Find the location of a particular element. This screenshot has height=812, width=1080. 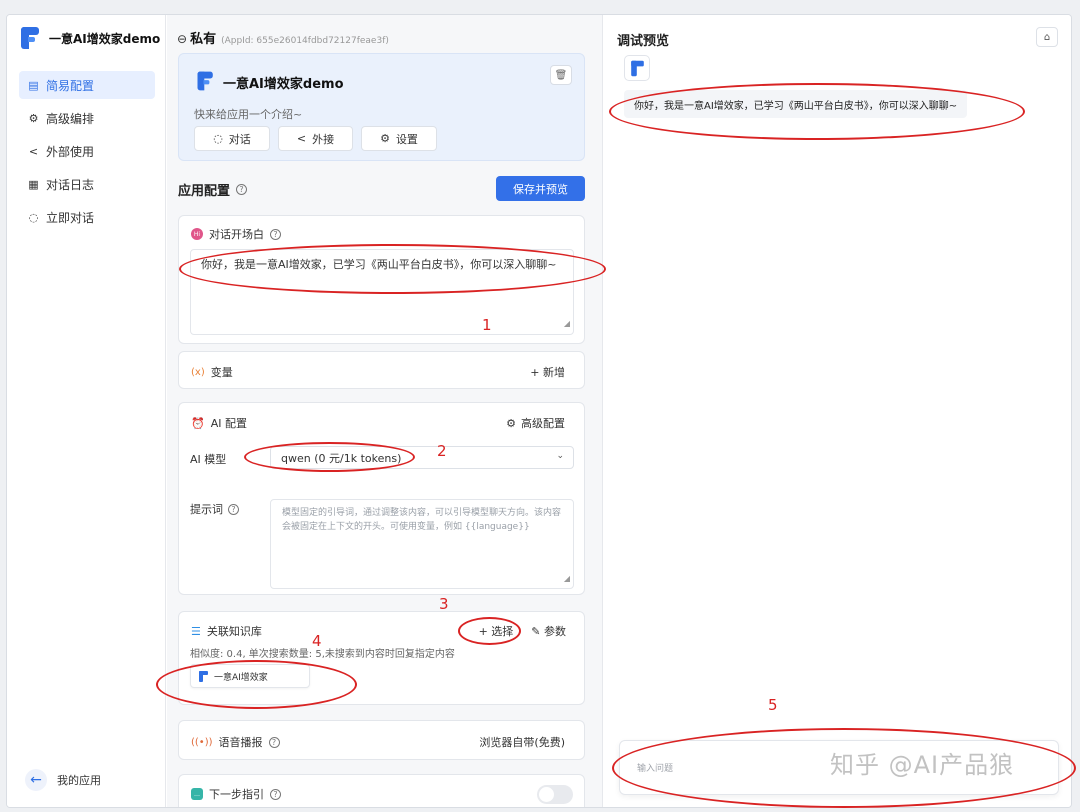

opening-message-header: Hi 对话开场白 ? is located at coordinates (236, 234).